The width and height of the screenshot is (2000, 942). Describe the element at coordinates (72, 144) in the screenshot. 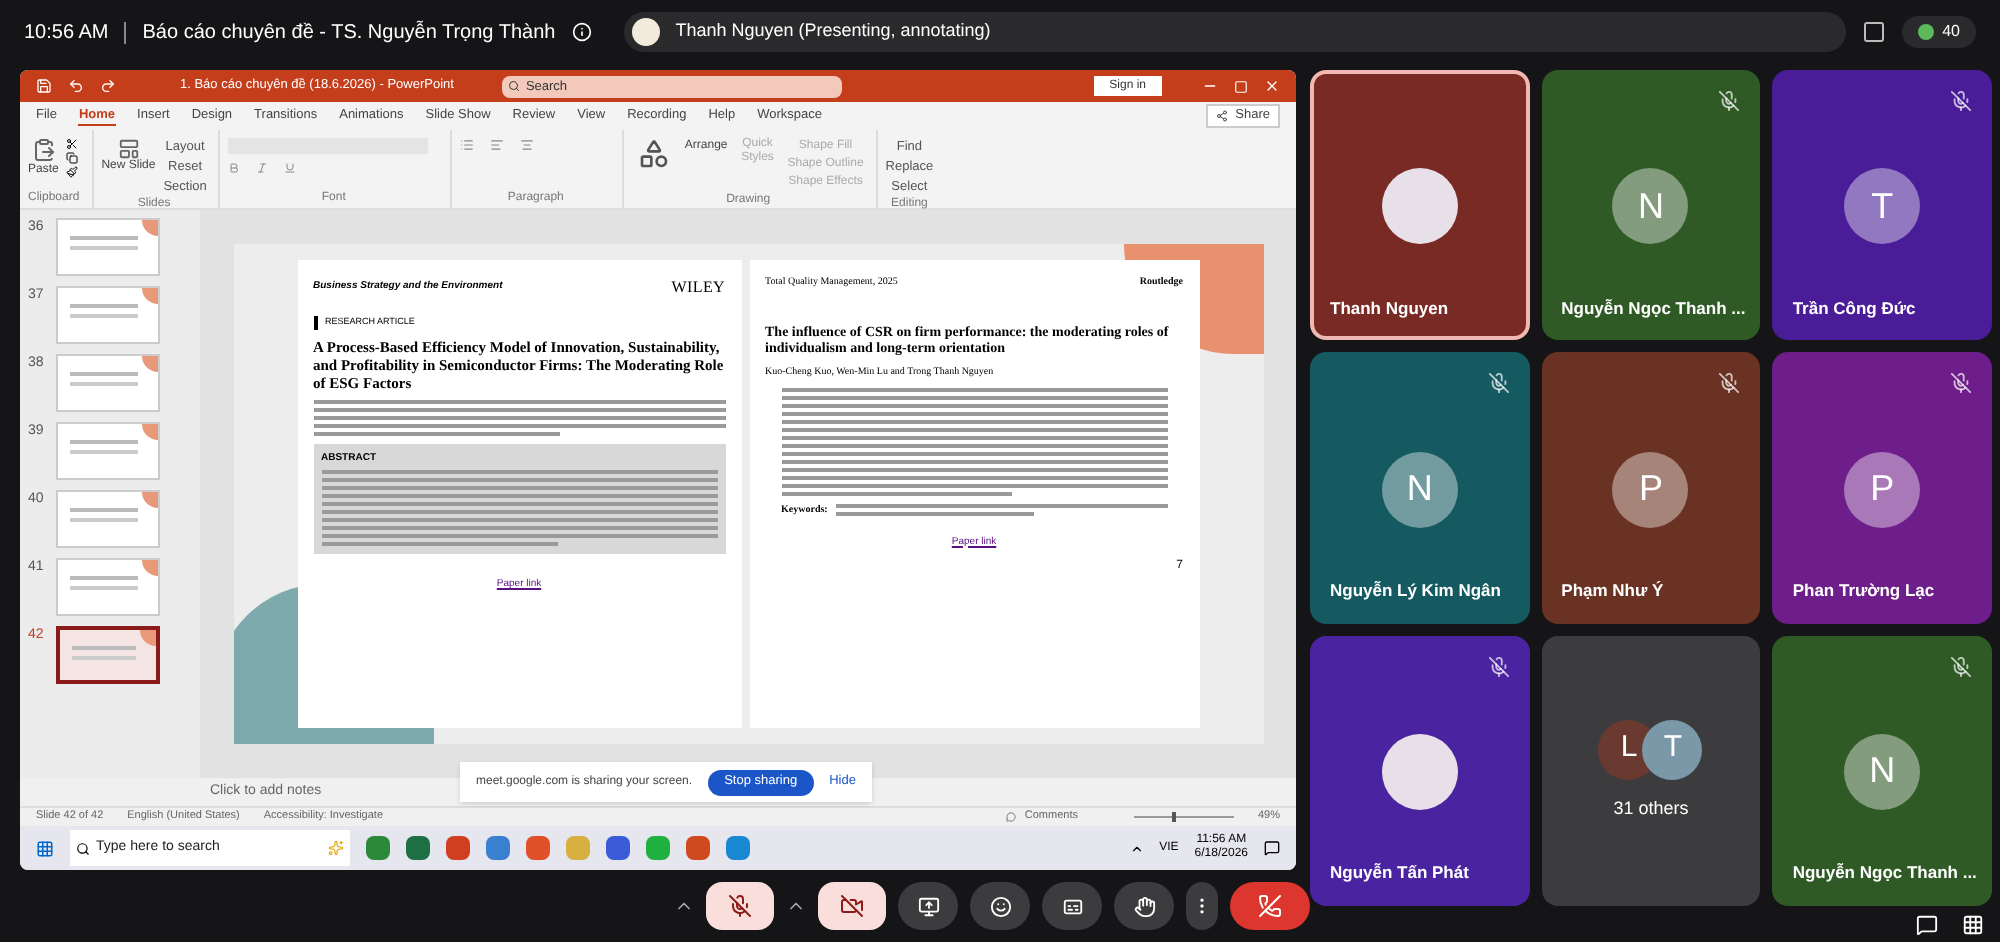

I see `cut-icon` at that location.